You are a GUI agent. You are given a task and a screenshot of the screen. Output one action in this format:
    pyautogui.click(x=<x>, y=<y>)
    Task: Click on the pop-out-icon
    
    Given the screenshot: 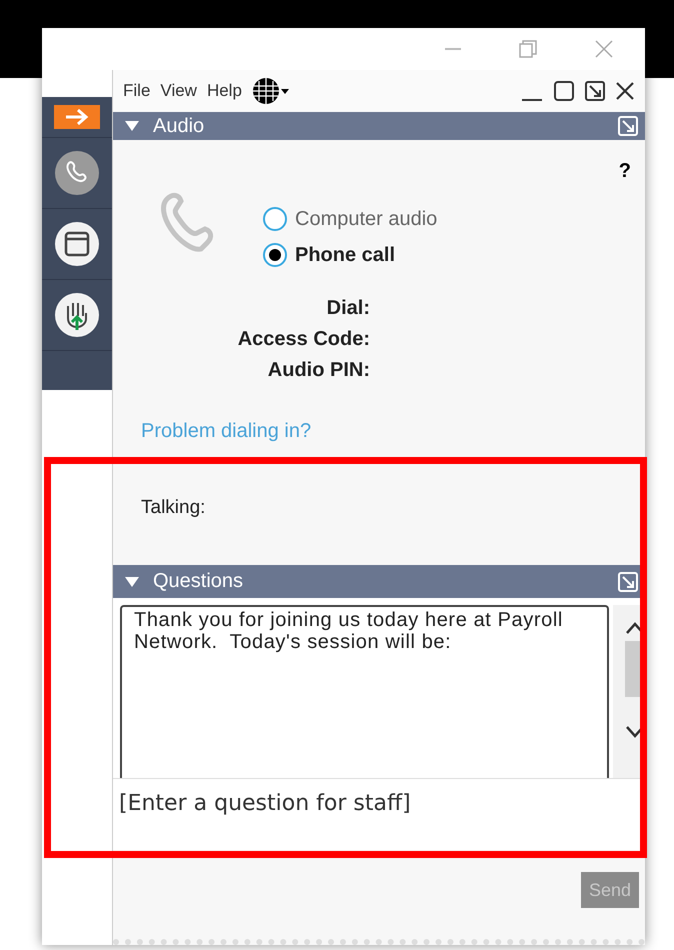 What is the action you would take?
    pyautogui.click(x=595, y=91)
    